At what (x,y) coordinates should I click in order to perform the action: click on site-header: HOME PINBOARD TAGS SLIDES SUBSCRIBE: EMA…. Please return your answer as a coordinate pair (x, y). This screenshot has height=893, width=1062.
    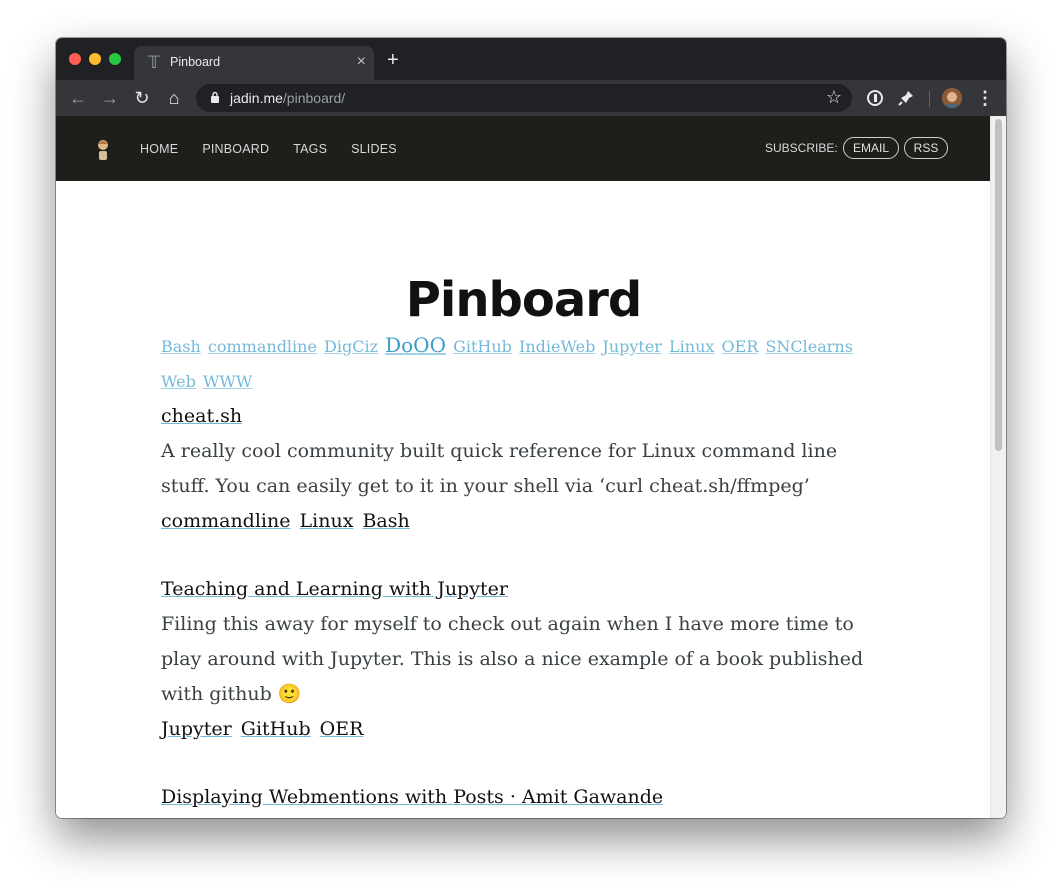
    Looking at the image, I should click on (523, 148).